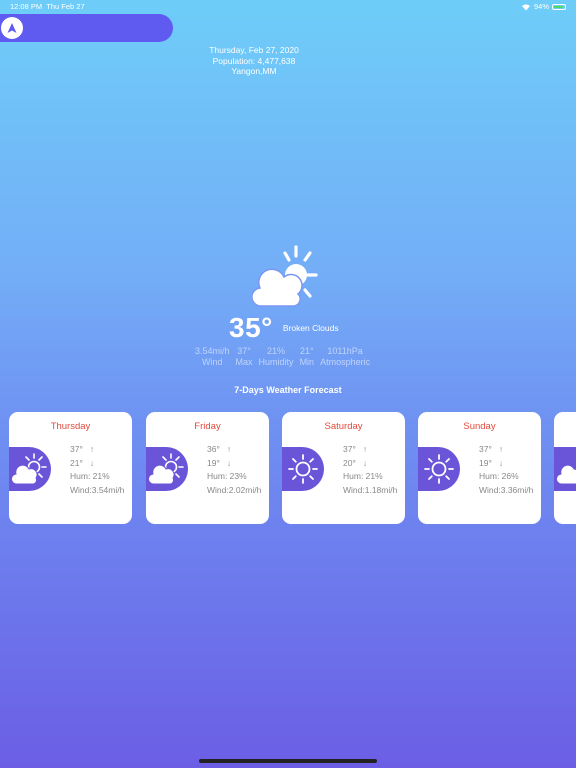  I want to click on stat-max: 37° Max, so click(244, 356).